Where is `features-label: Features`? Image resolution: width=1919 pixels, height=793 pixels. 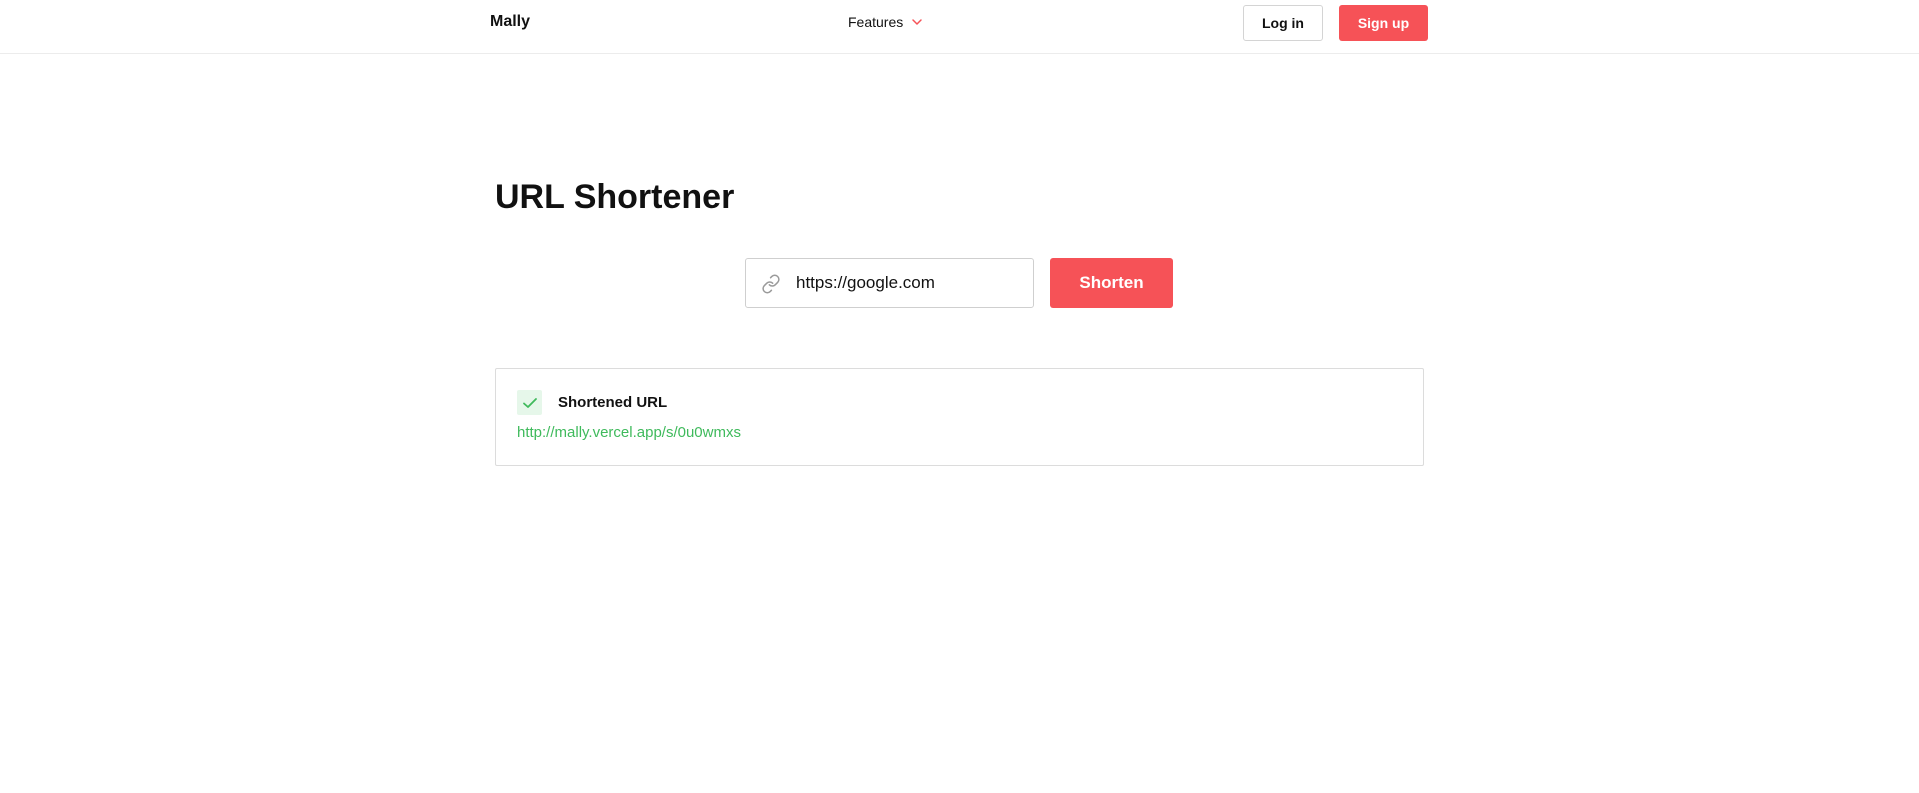 features-label: Features is located at coordinates (876, 22).